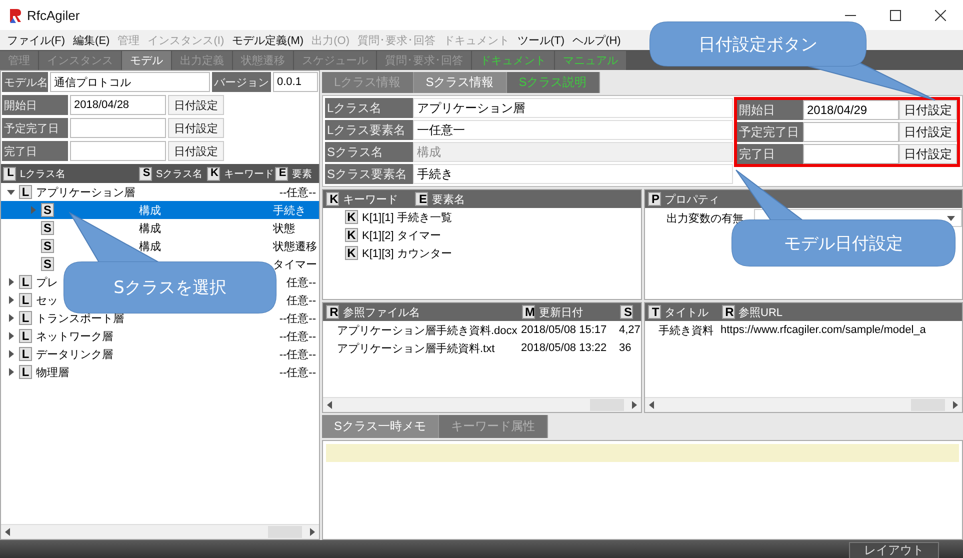 The width and height of the screenshot is (963, 558). I want to click on field-label: バージョン, so click(241, 82).